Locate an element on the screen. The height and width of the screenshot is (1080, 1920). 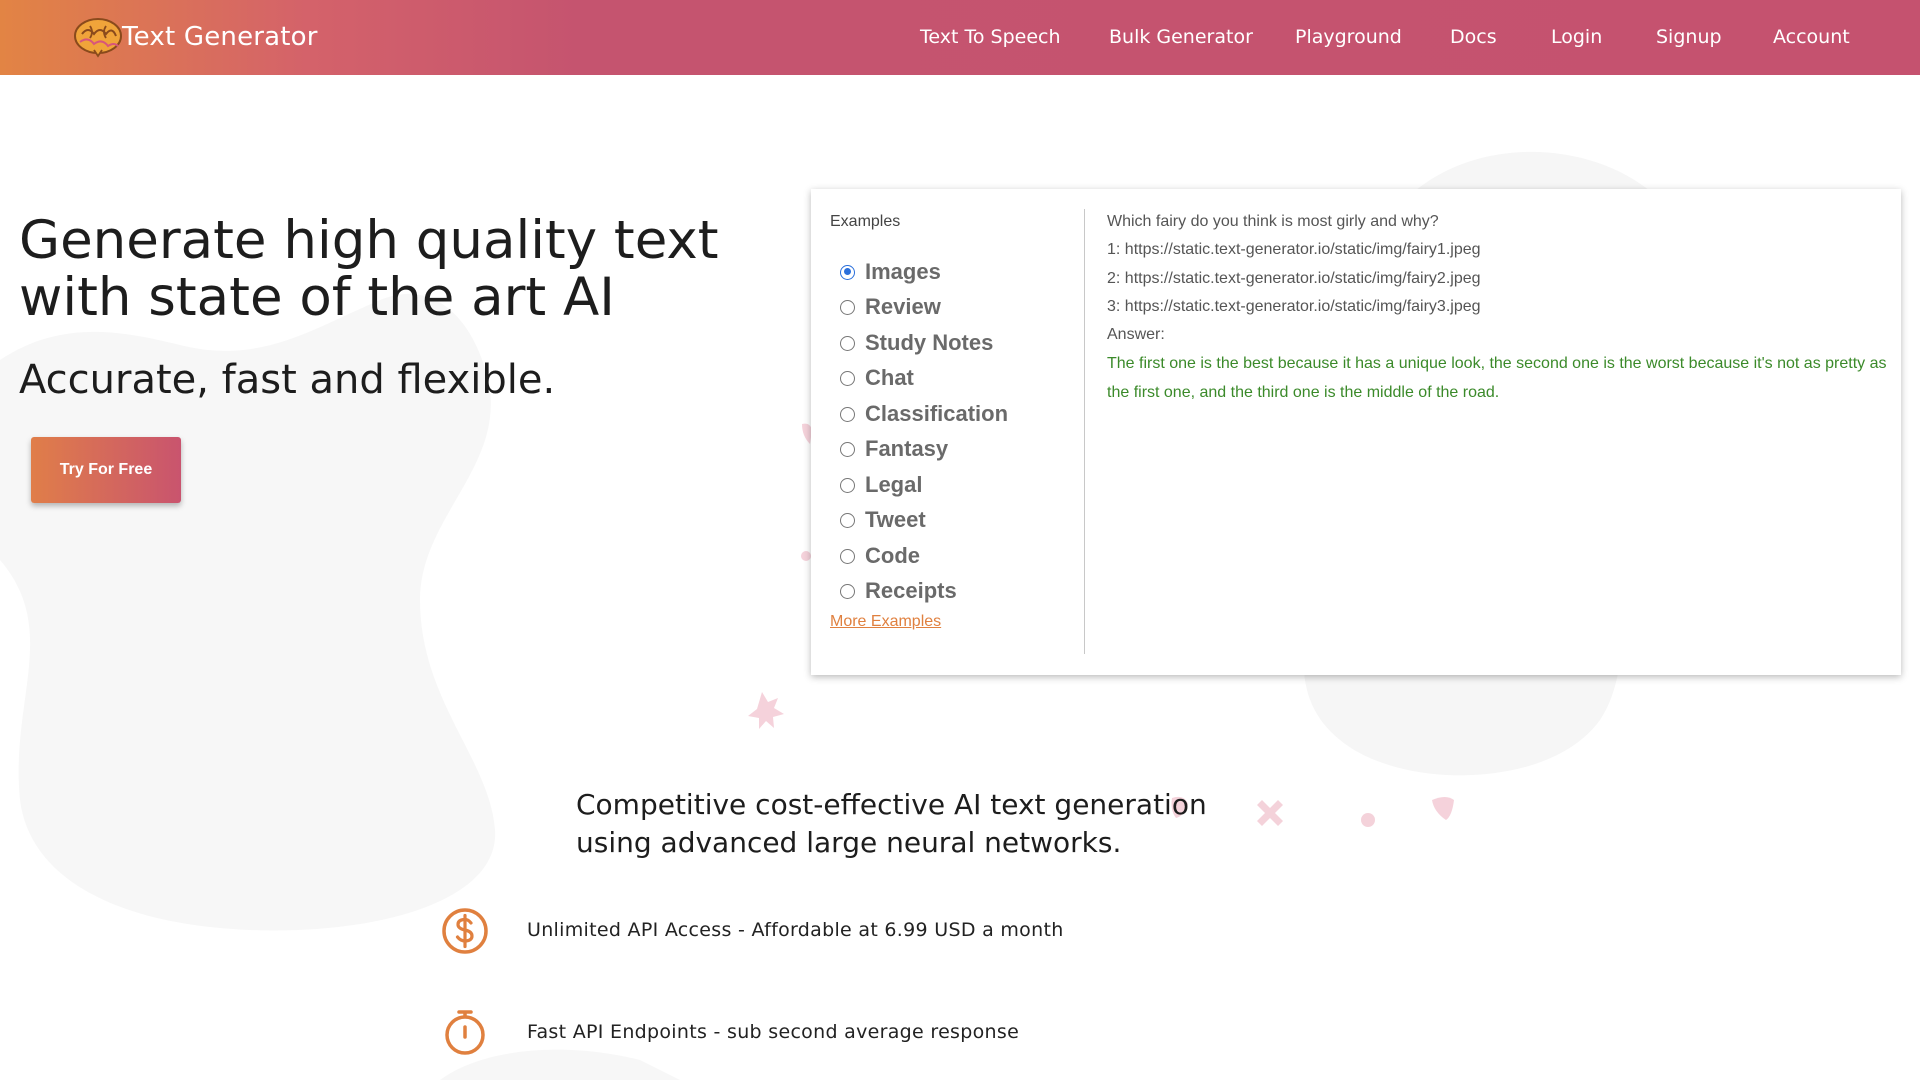
example-option-label: Legal is located at coordinates (894, 484).